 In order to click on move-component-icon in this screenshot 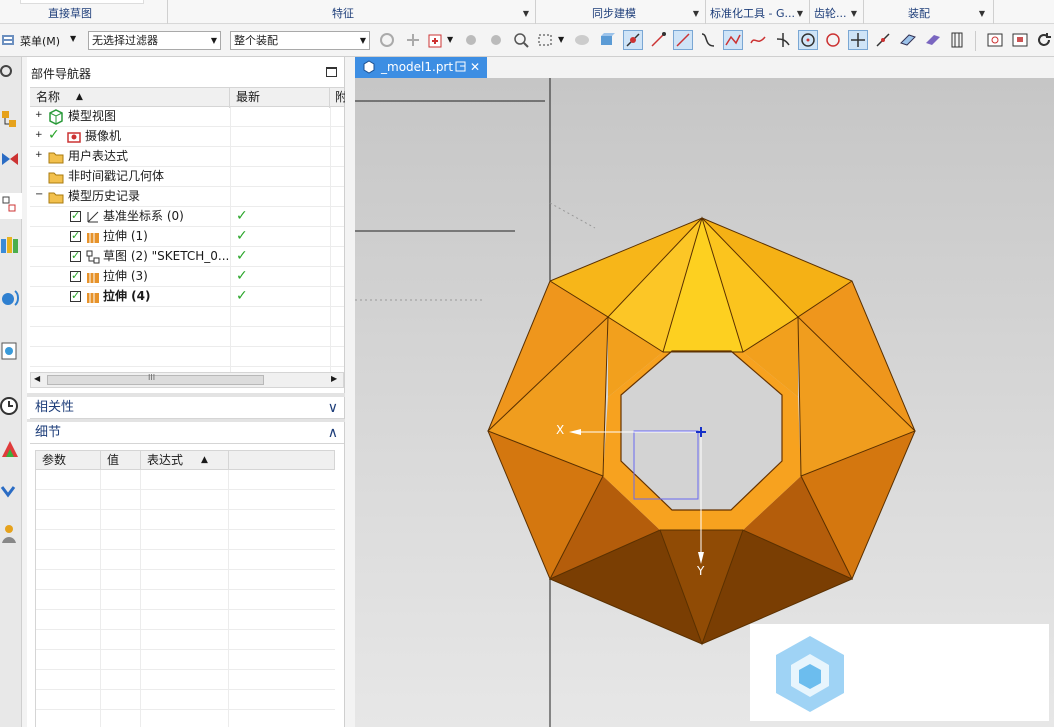, I will do `click(413, 40)`.